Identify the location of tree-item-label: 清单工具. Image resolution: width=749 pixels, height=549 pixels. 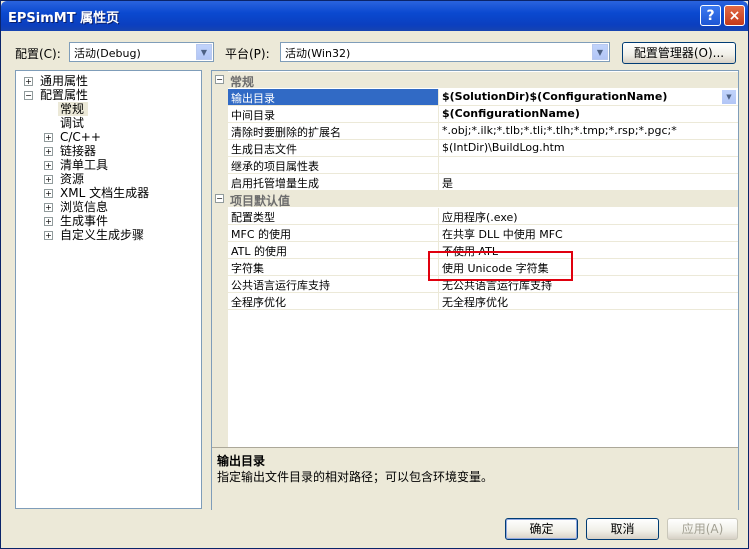
(84, 165).